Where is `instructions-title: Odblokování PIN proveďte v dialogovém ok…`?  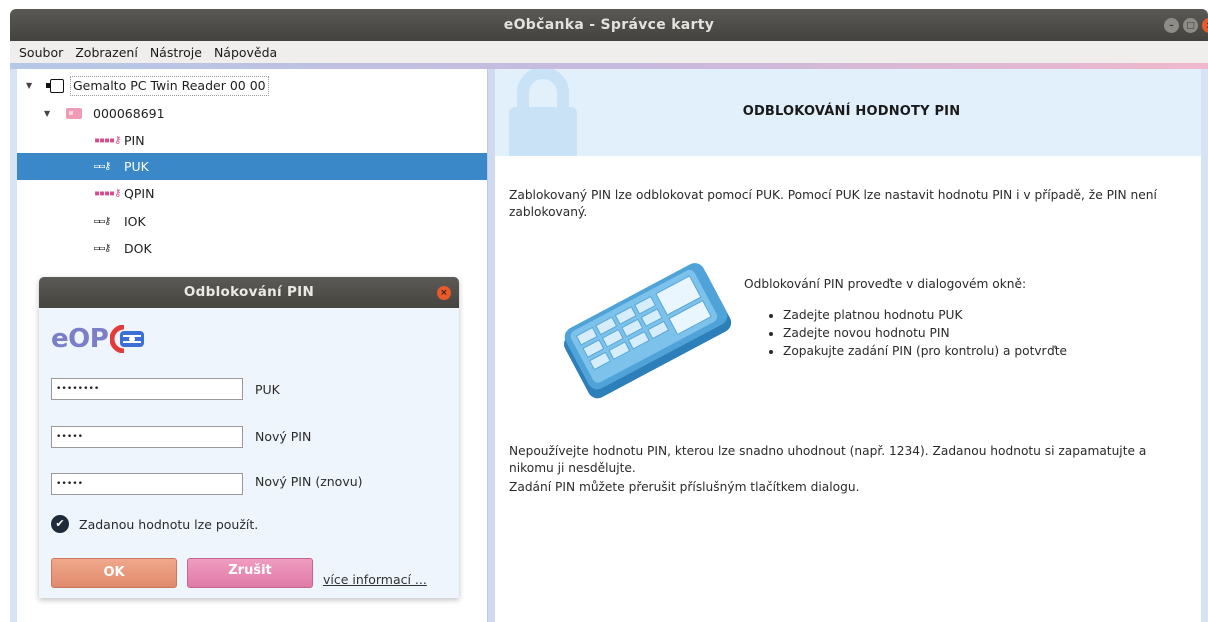
instructions-title: Odblokování PIN proveďte v dialogovém ok… is located at coordinates (885, 284).